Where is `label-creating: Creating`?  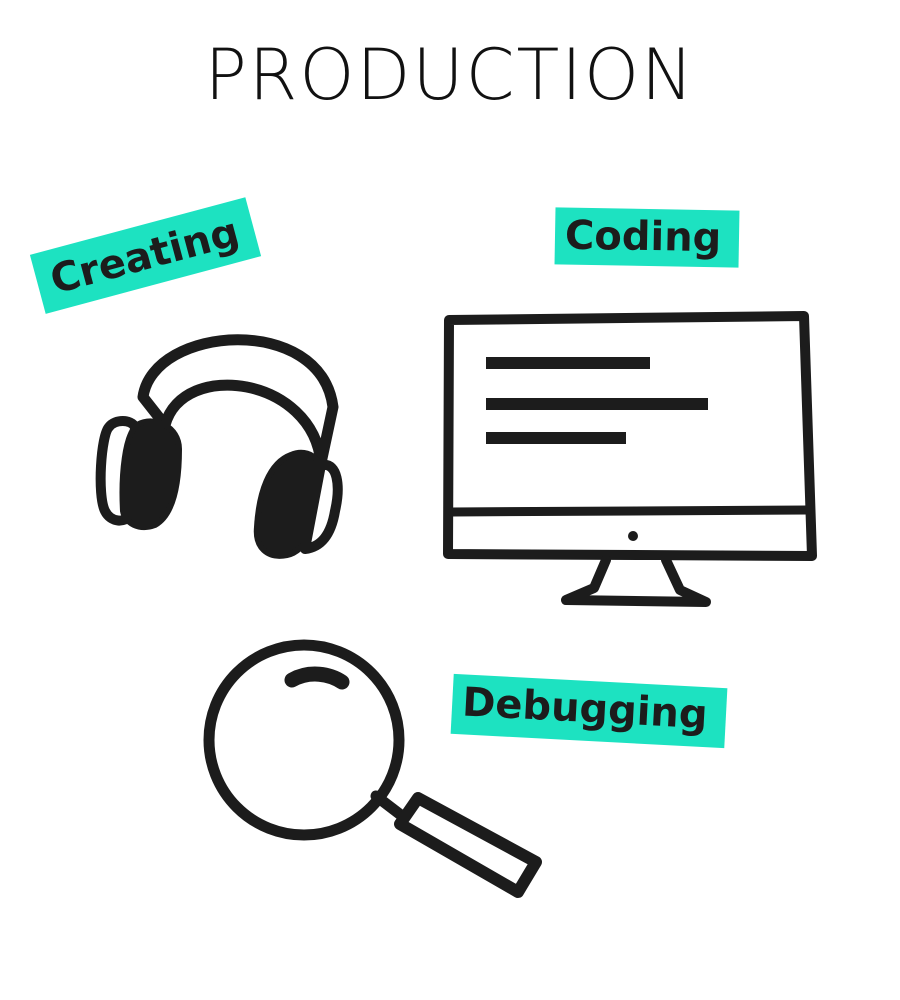 label-creating: Creating is located at coordinates (145, 255).